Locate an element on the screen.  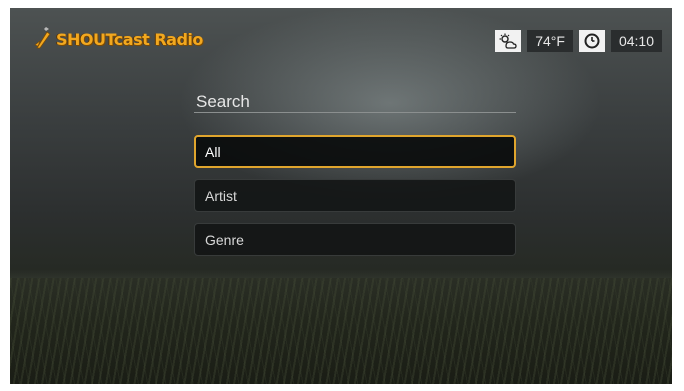
search-option-genre: Genre is located at coordinates (355, 239).